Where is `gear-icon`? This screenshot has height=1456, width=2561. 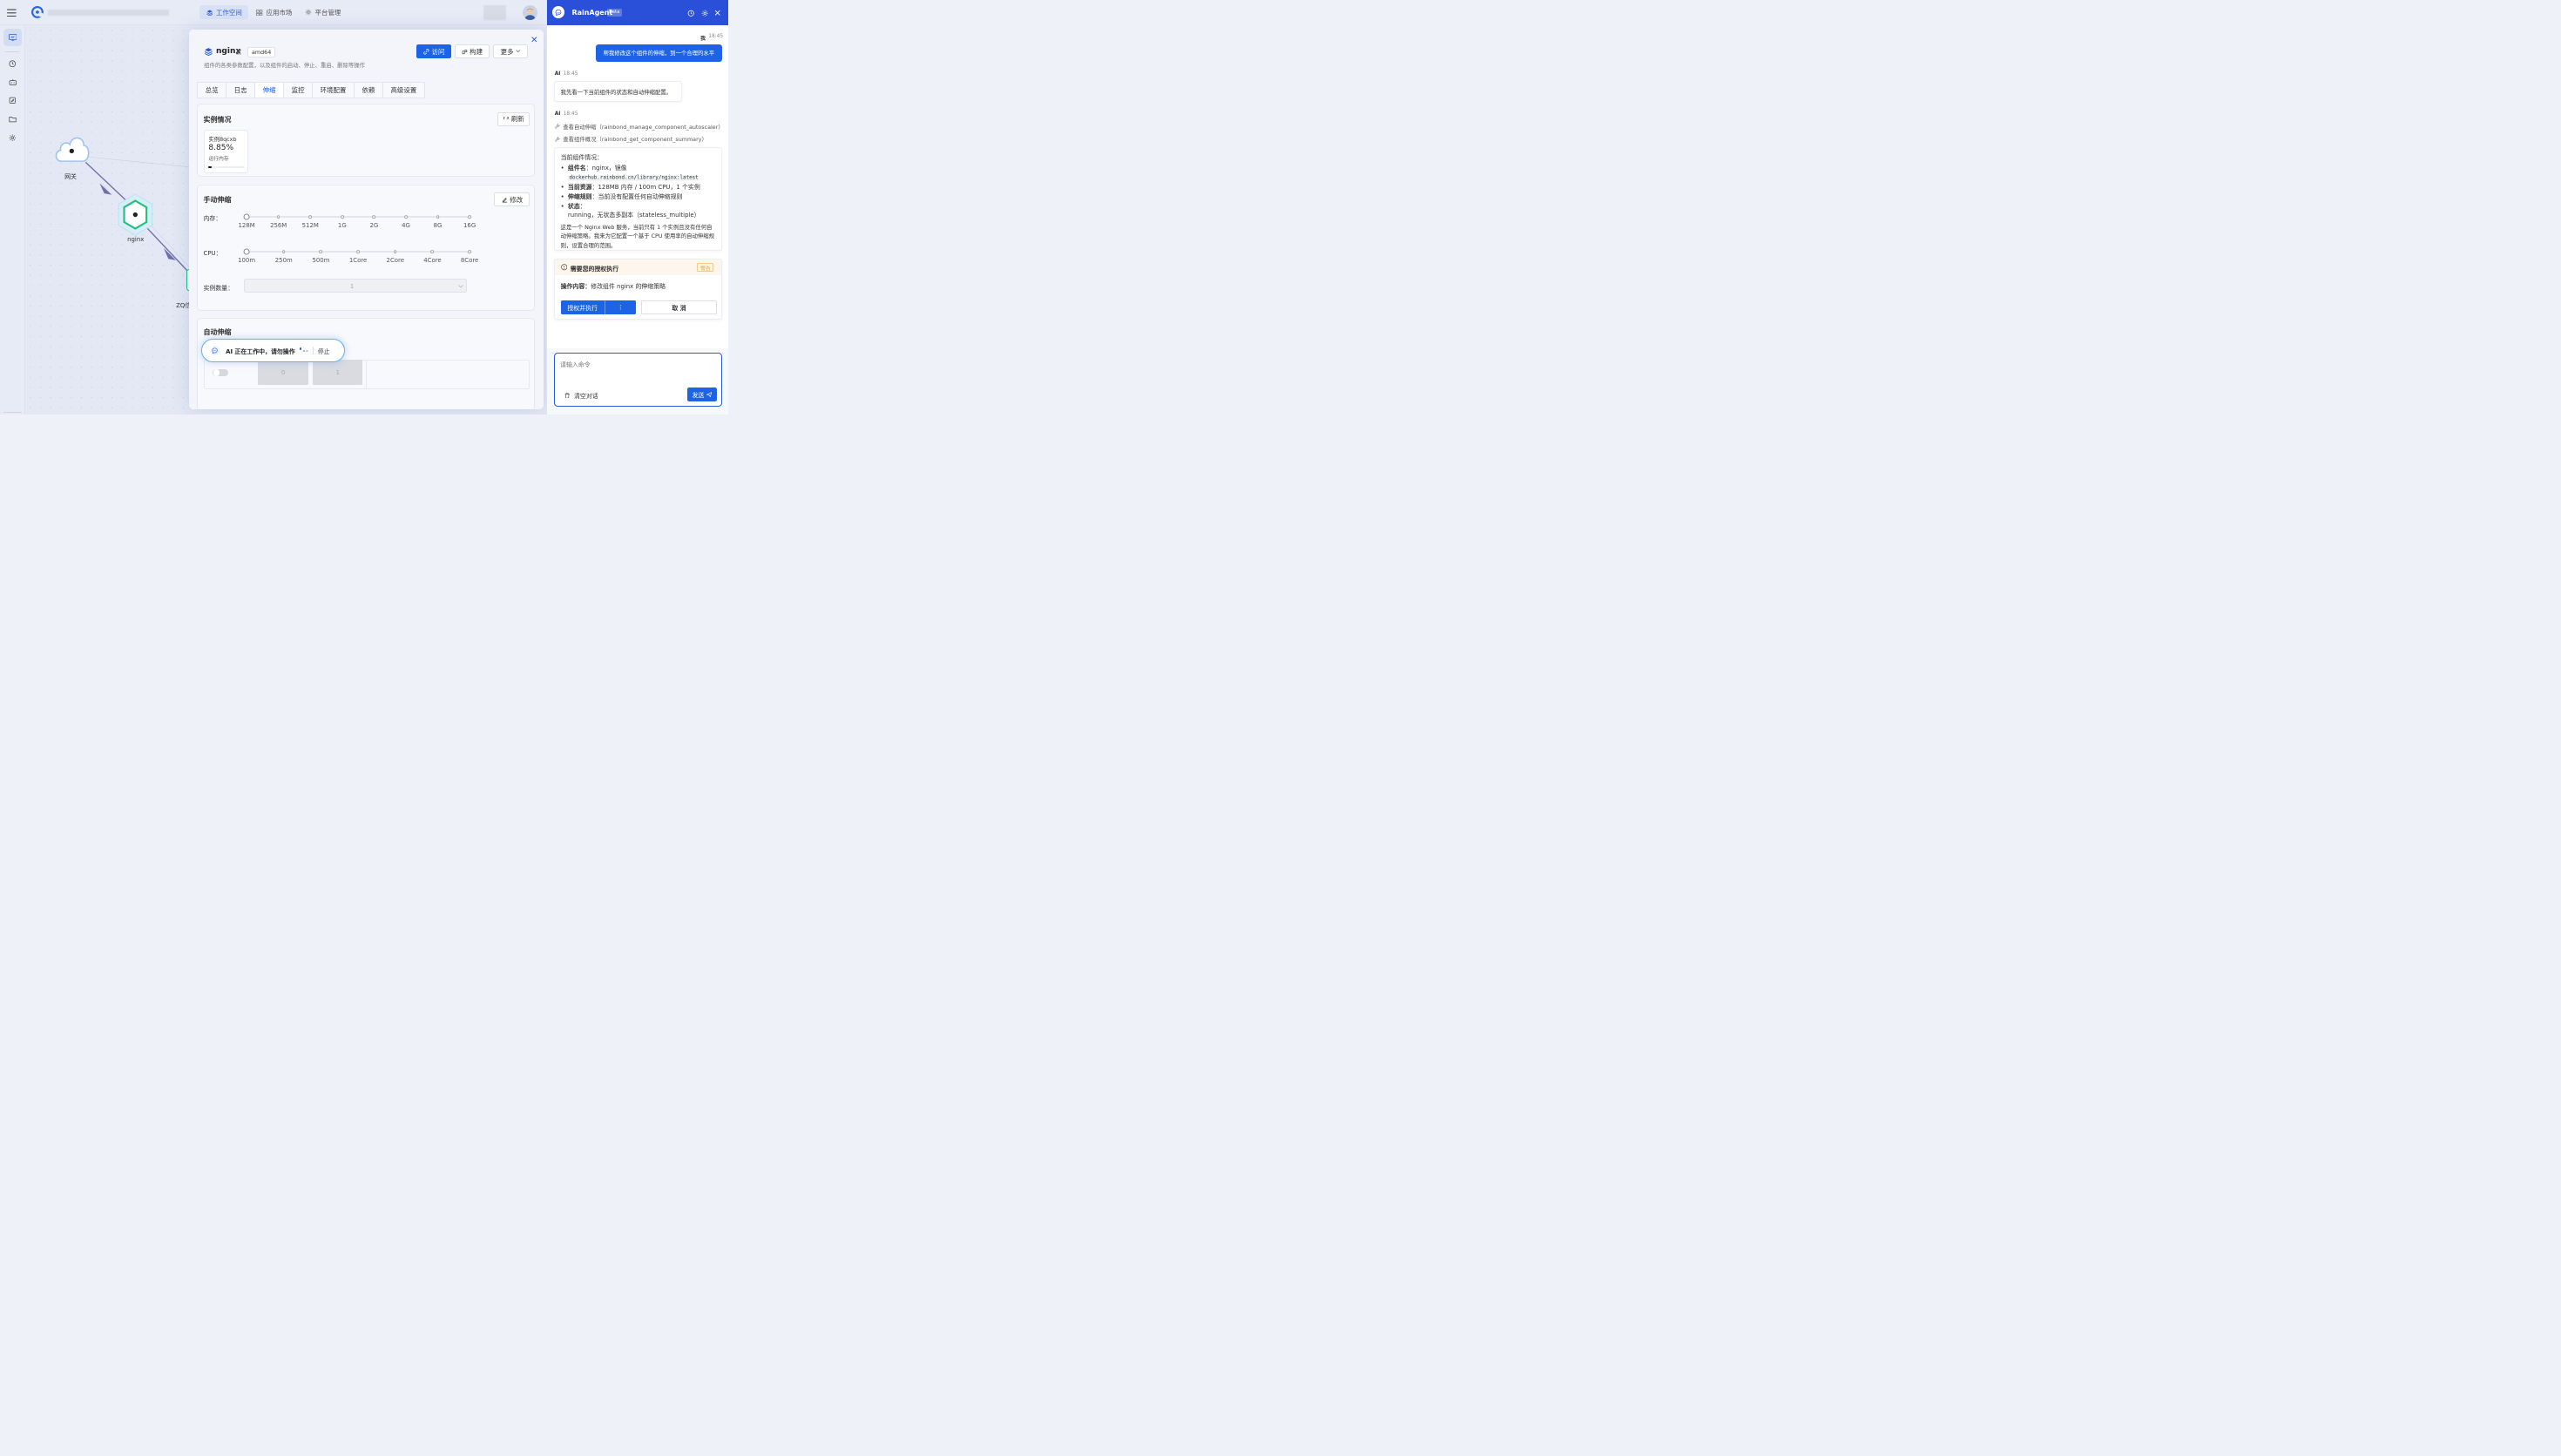
gear-icon is located at coordinates (705, 13).